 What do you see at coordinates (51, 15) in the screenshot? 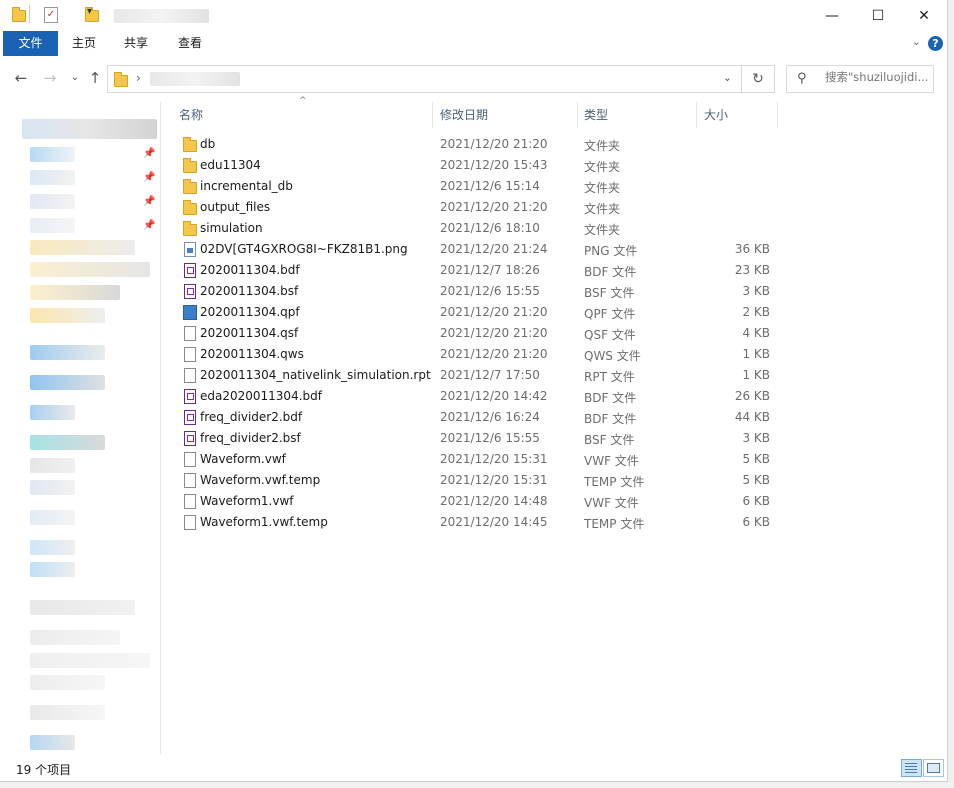
I see `properties-icon: ✓` at bounding box center [51, 15].